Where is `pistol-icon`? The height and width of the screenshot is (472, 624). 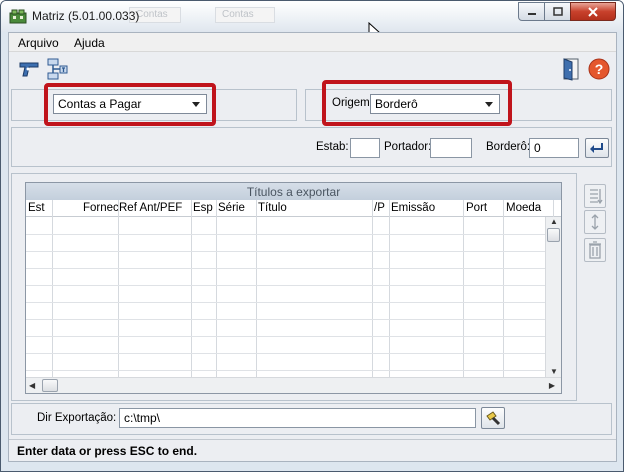 pistol-icon is located at coordinates (29, 69).